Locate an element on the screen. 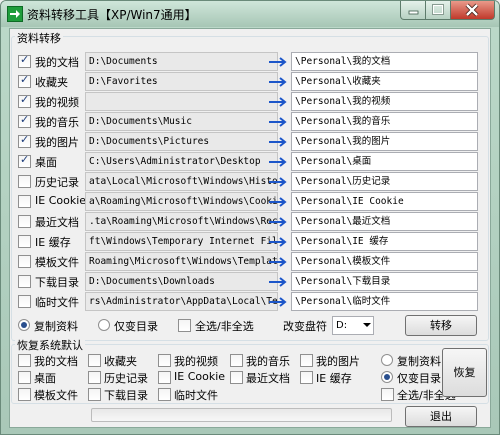 This screenshot has height=435, width=500. window-title: 资料转移工具【XP/Win7通用】 is located at coordinates (112, 15).